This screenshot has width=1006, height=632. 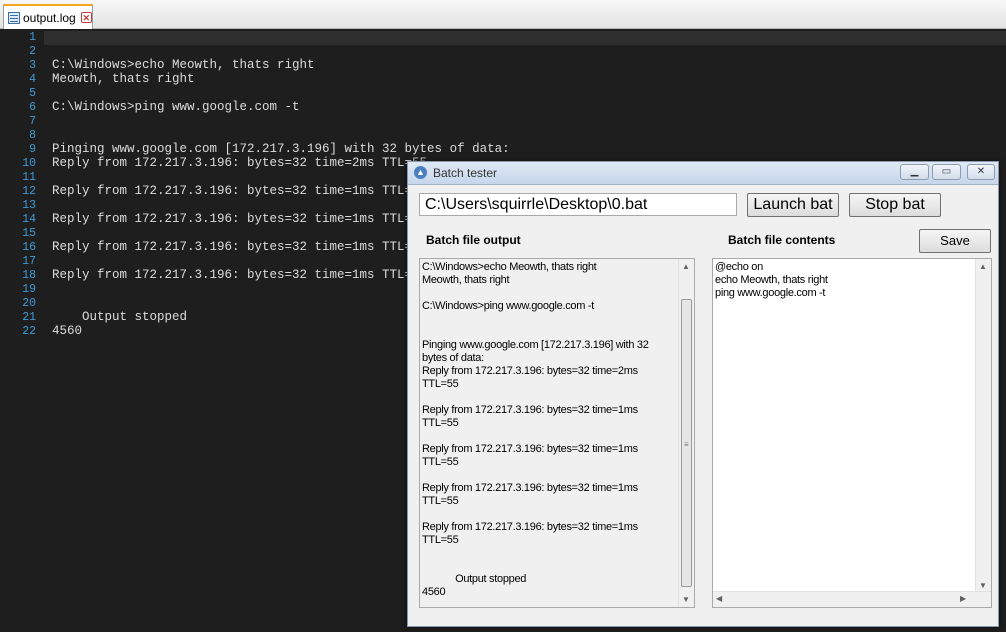 What do you see at coordinates (782, 240) in the screenshot?
I see `contents-label: Batch file contents` at bounding box center [782, 240].